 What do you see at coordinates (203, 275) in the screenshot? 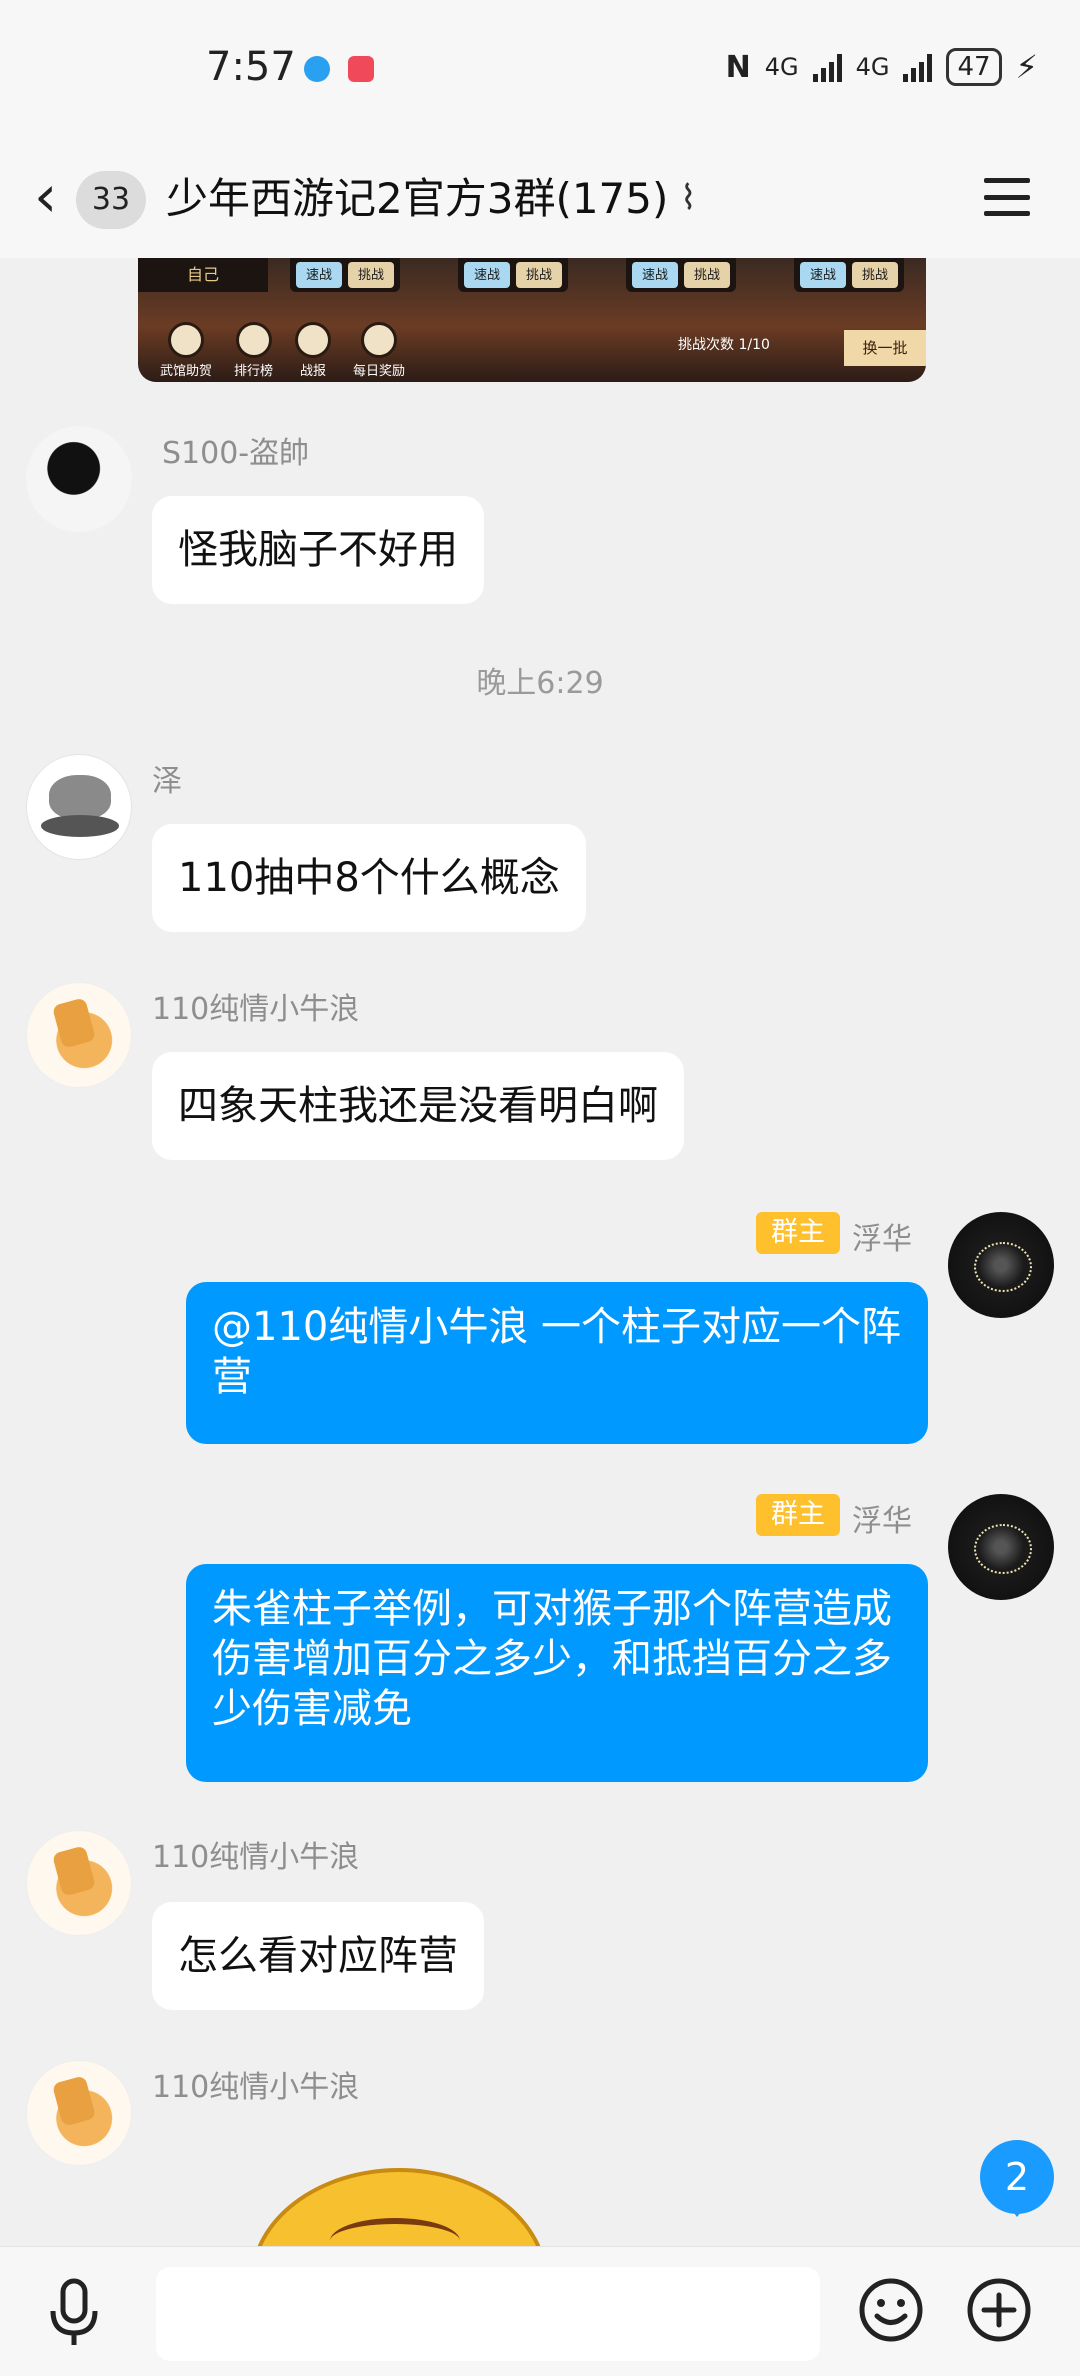
I see `game-self-tab: 自己` at bounding box center [203, 275].